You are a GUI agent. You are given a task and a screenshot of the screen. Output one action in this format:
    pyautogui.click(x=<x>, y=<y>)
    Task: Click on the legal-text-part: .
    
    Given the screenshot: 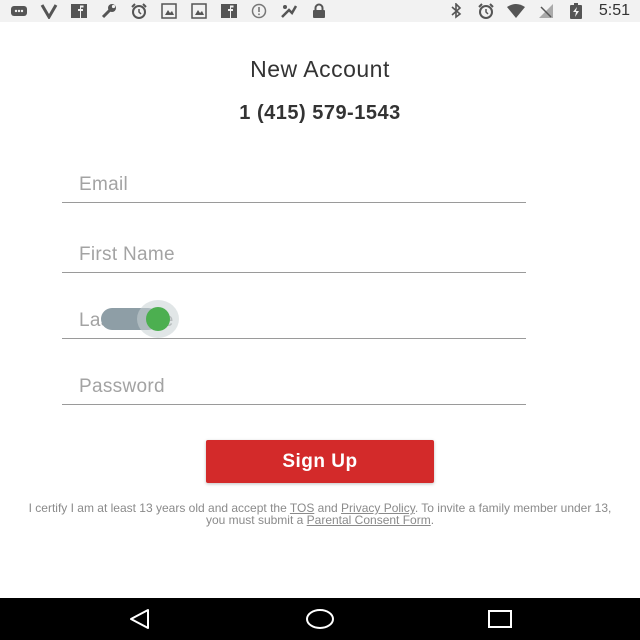 What is the action you would take?
    pyautogui.click(x=432, y=520)
    